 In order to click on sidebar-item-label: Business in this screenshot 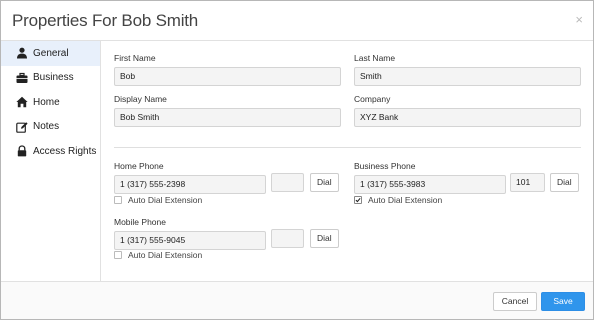, I will do `click(53, 78)`.